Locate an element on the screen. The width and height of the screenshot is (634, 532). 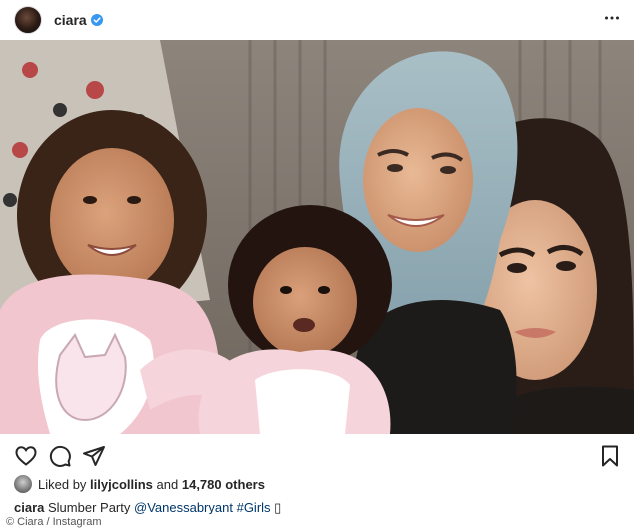
verified-badge-icon is located at coordinates (96, 20).